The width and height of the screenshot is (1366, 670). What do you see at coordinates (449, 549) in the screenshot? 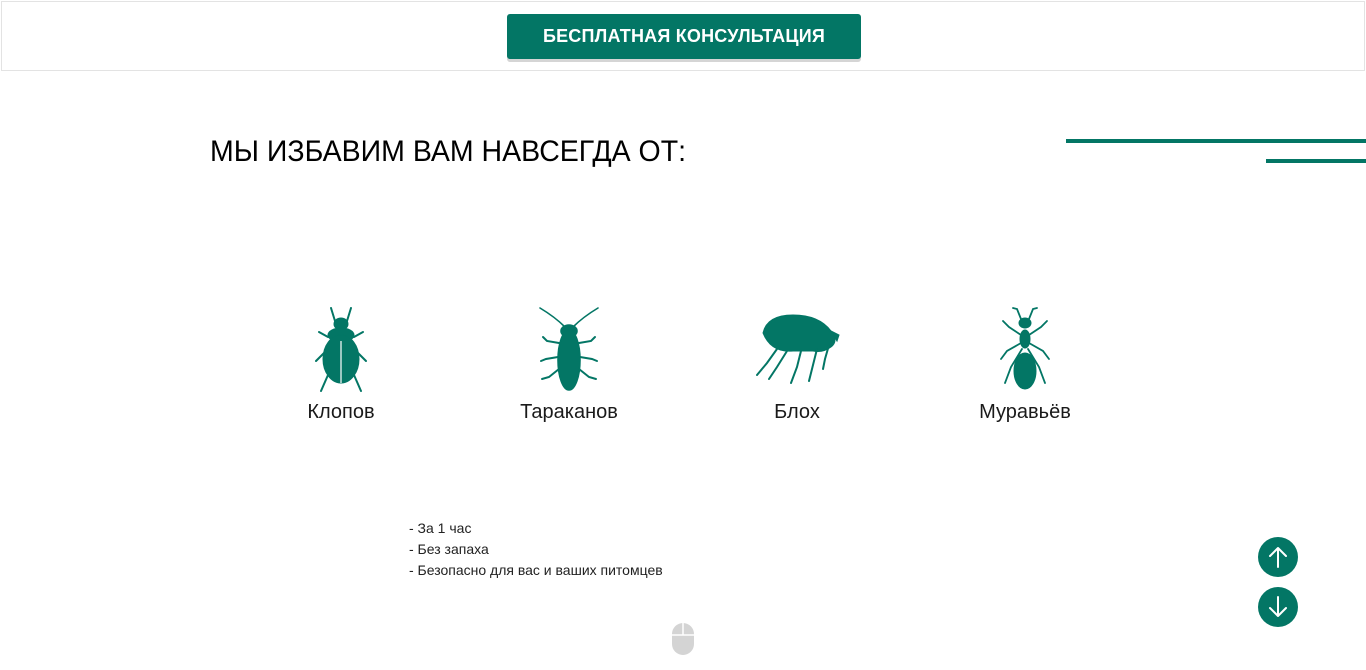
I see `benefit-item: - Без запаха` at bounding box center [449, 549].